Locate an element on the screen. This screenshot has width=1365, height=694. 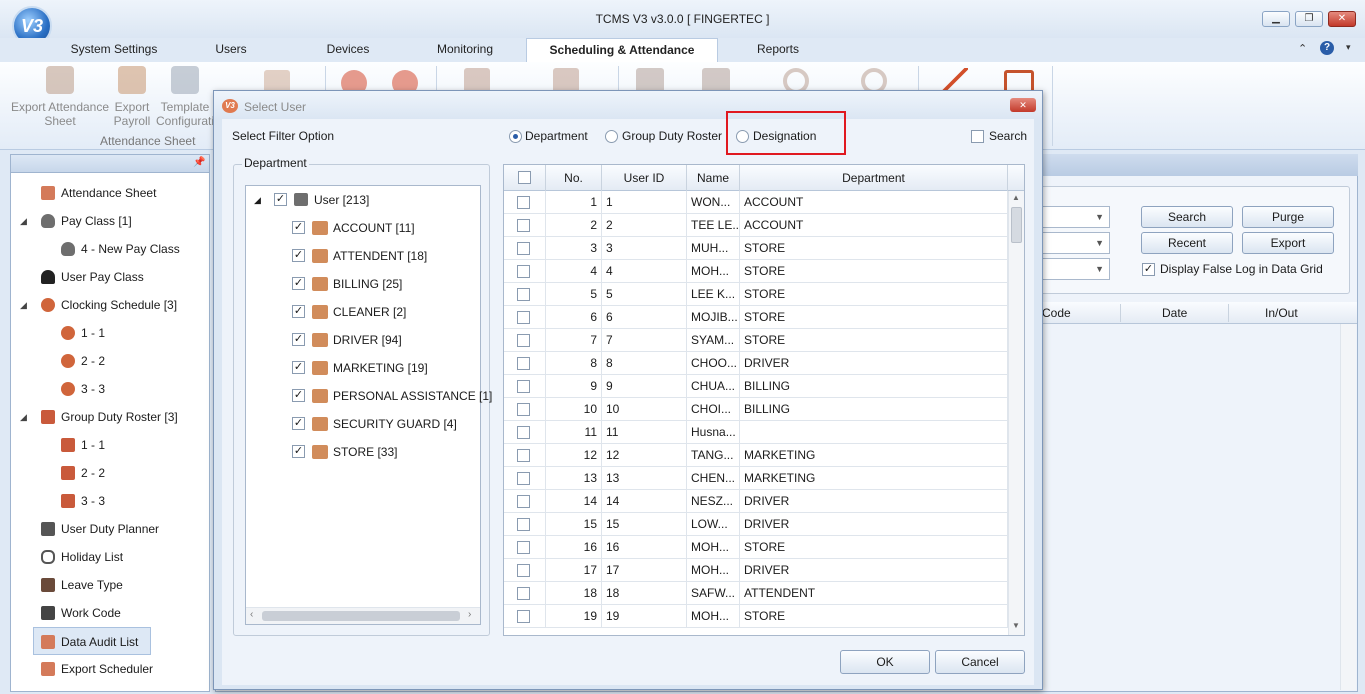
table-row: 17 17 MOH... DRIVER is located at coordinates (756, 570).